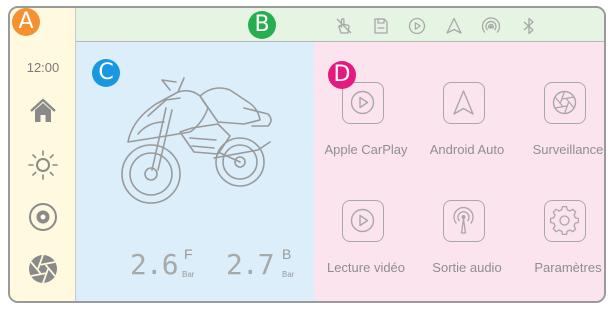  I want to click on zone-b-badge: B, so click(262, 25).